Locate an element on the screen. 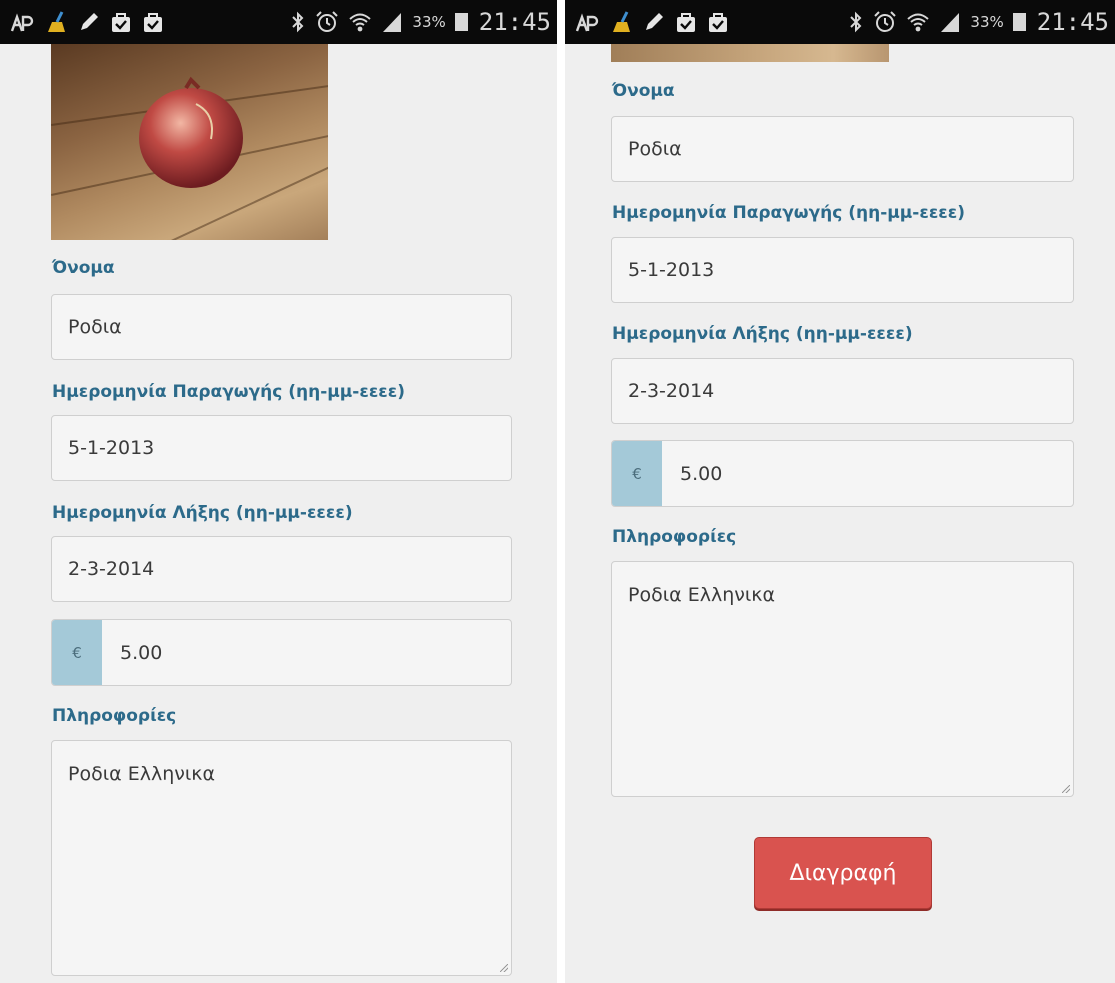 This screenshot has height=983, width=1115. pomegranate-image is located at coordinates (191, 132).